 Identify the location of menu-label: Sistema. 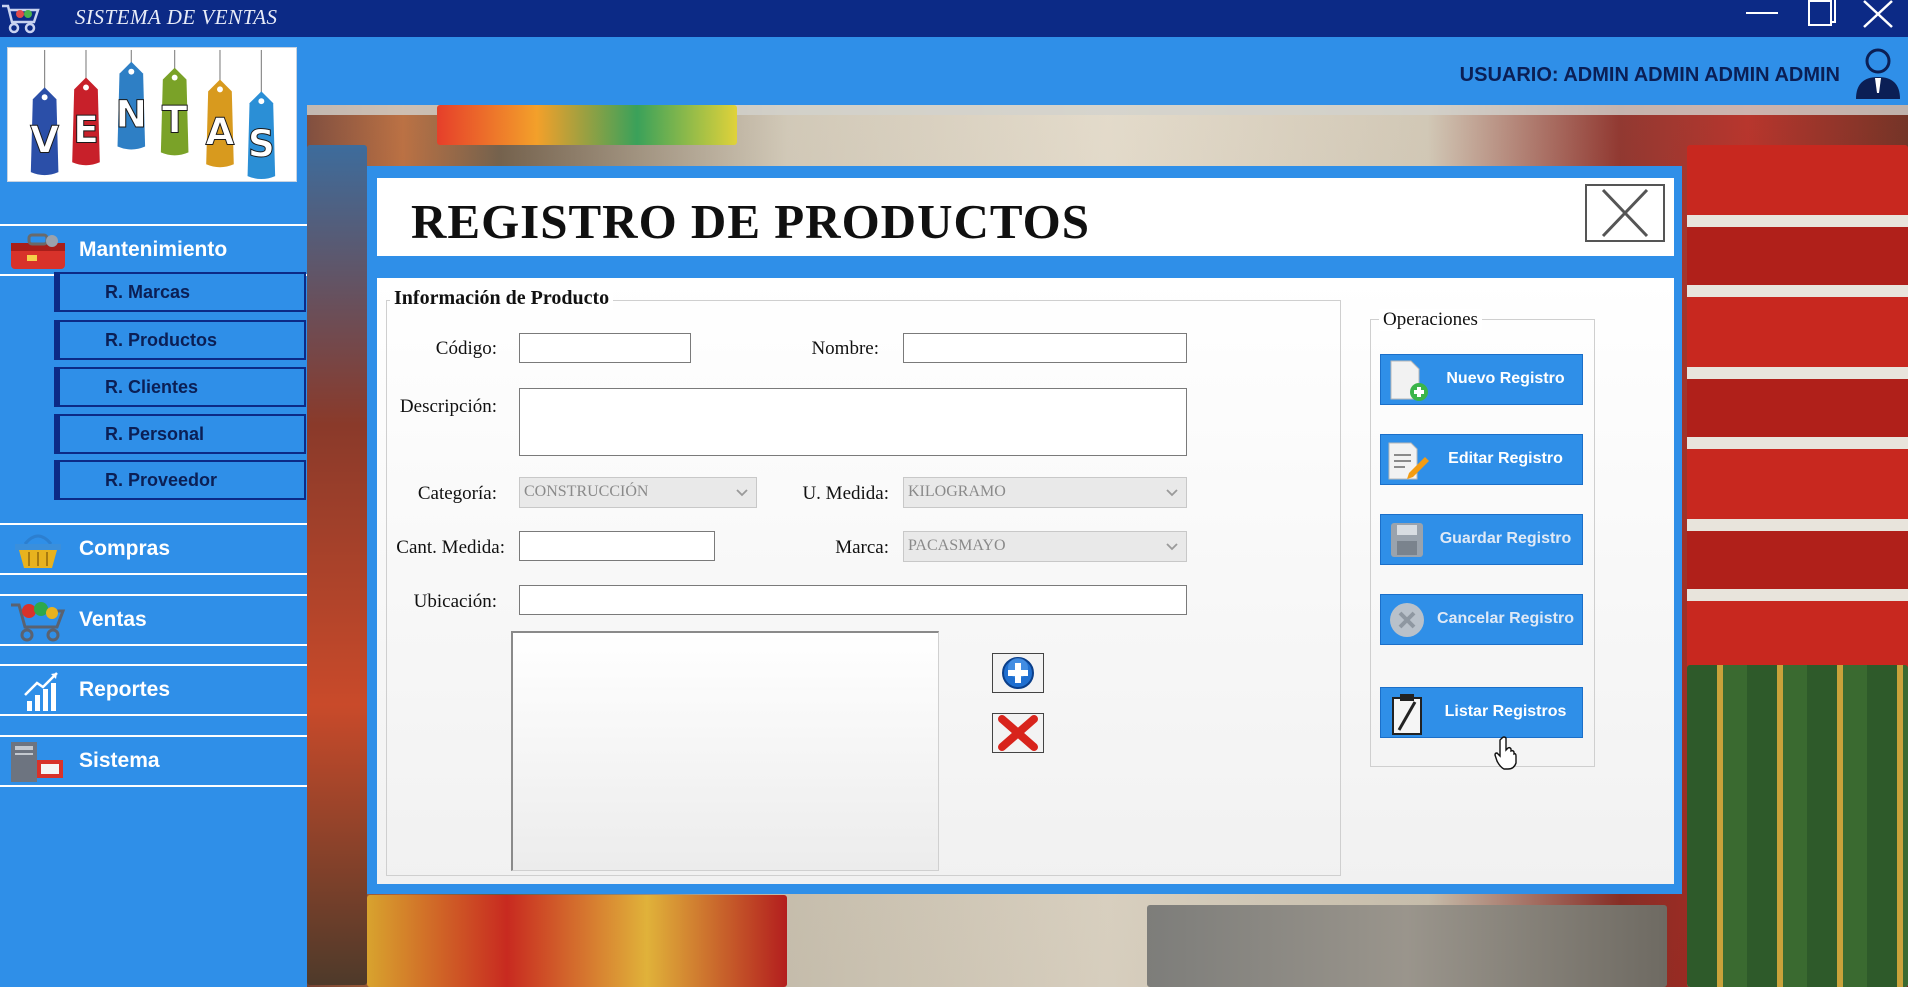
(119, 760).